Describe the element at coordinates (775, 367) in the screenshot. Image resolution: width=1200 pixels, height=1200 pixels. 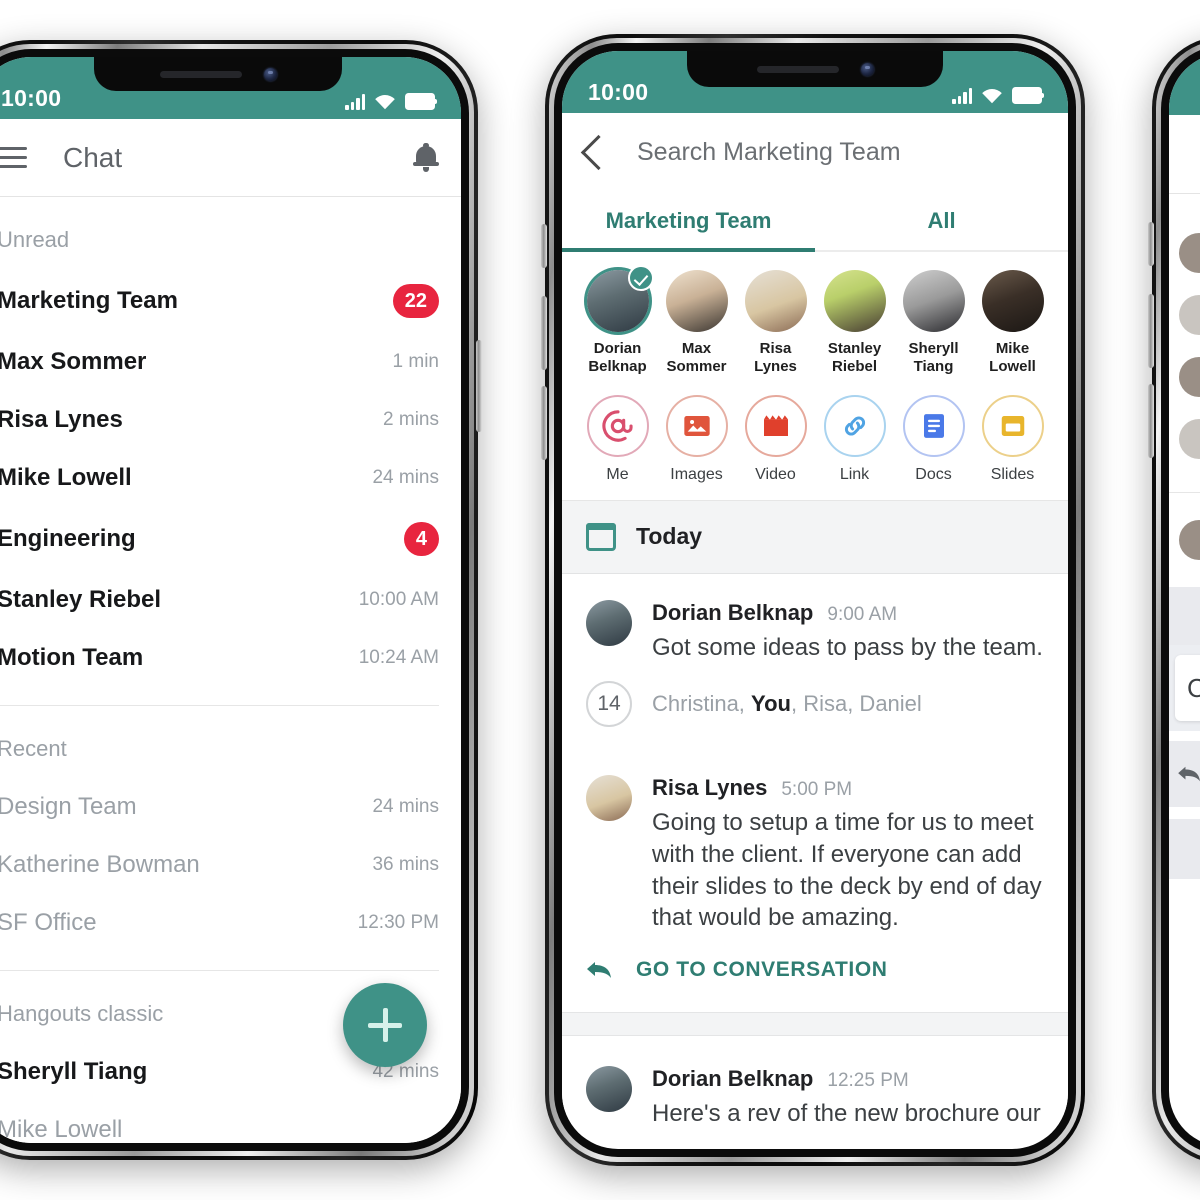
I see `person-last-name: Lynes` at that location.